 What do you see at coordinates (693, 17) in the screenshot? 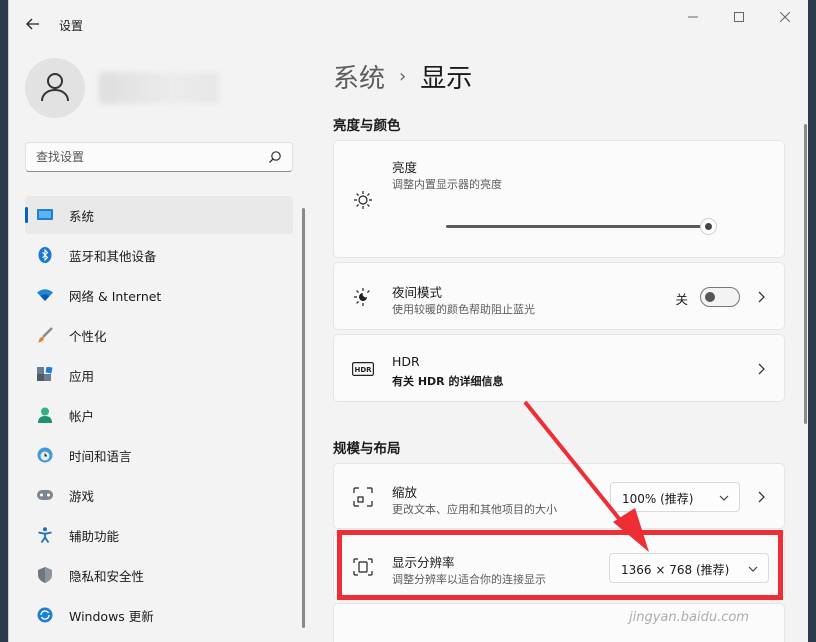
I see `minimize-icon` at bounding box center [693, 17].